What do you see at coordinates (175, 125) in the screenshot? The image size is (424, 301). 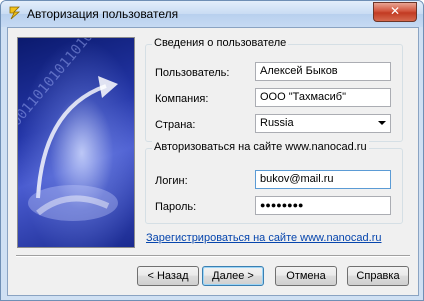 I see `country-label: Страна:` at bounding box center [175, 125].